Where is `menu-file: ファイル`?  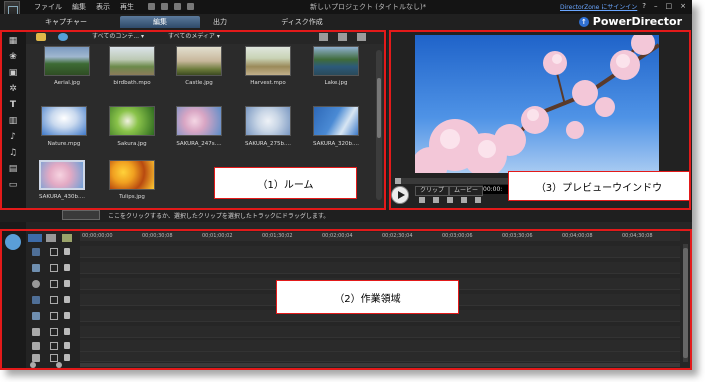 menu-file: ファイル is located at coordinates (48, 7).